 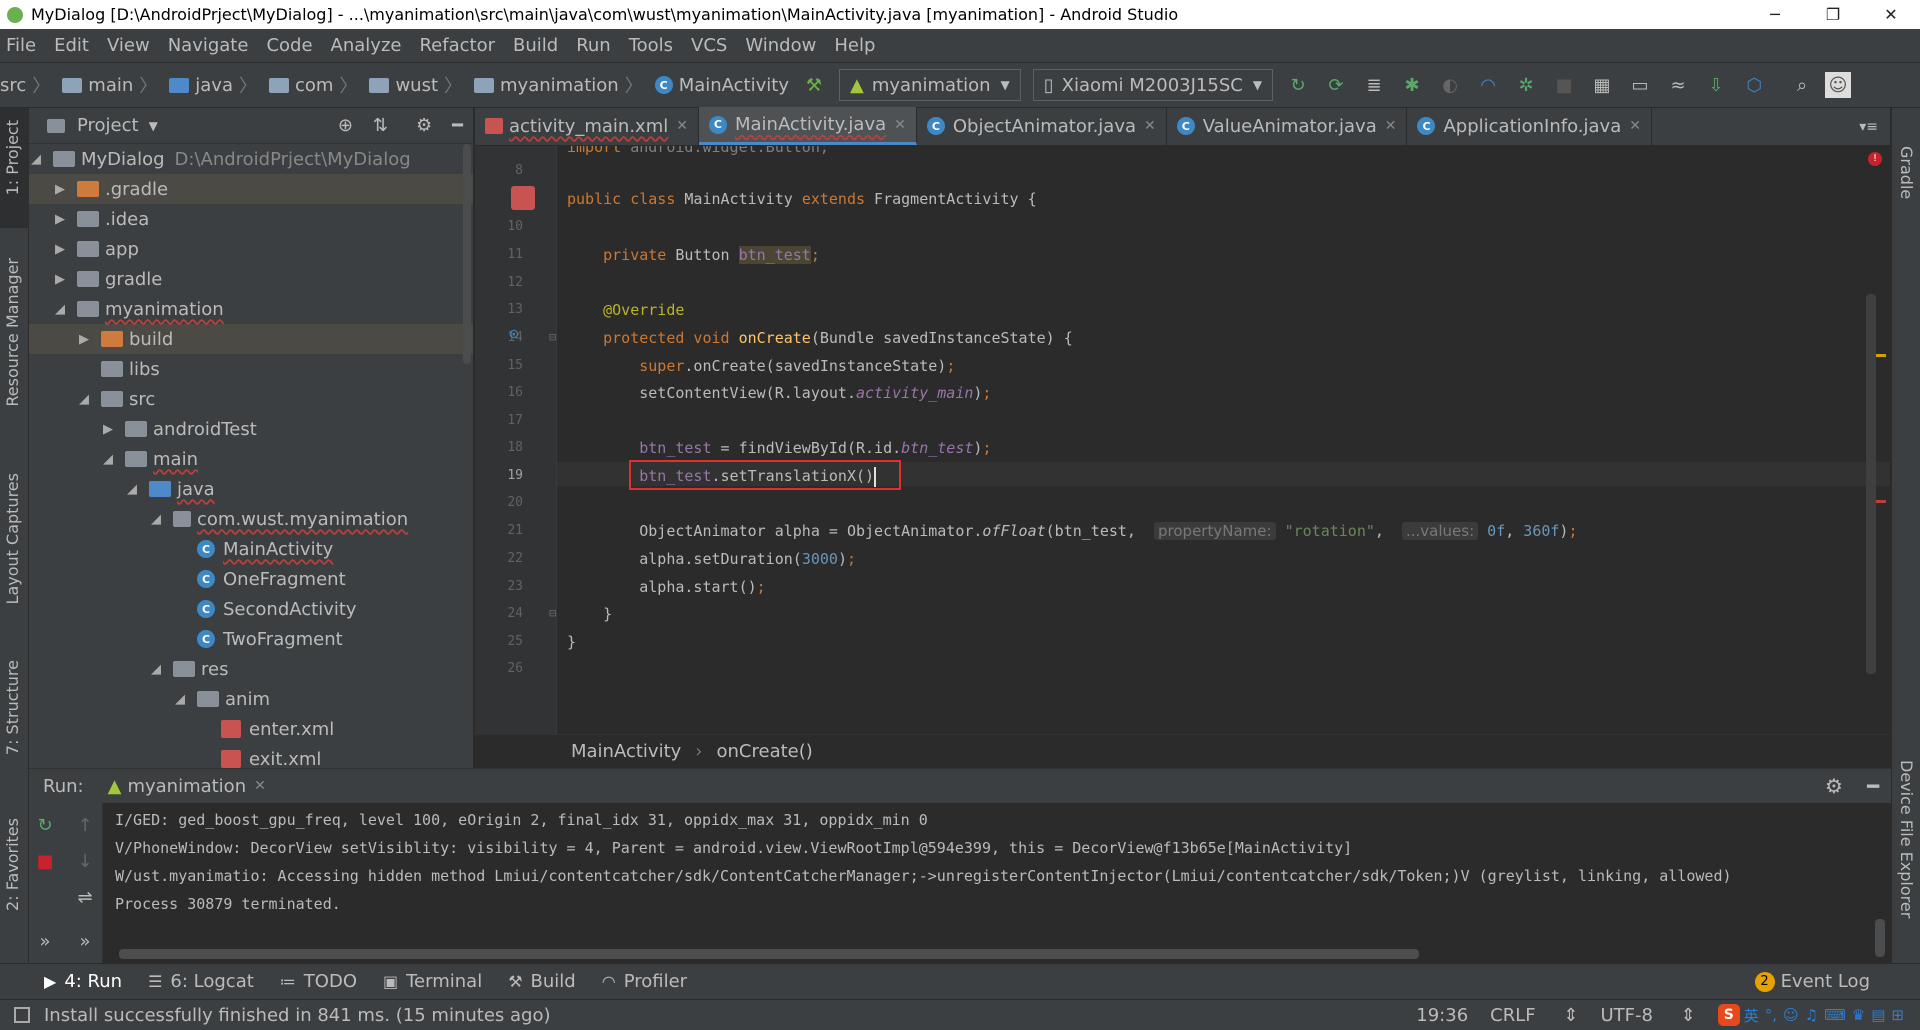 I want to click on project-scrollbar, so click(x=467, y=254).